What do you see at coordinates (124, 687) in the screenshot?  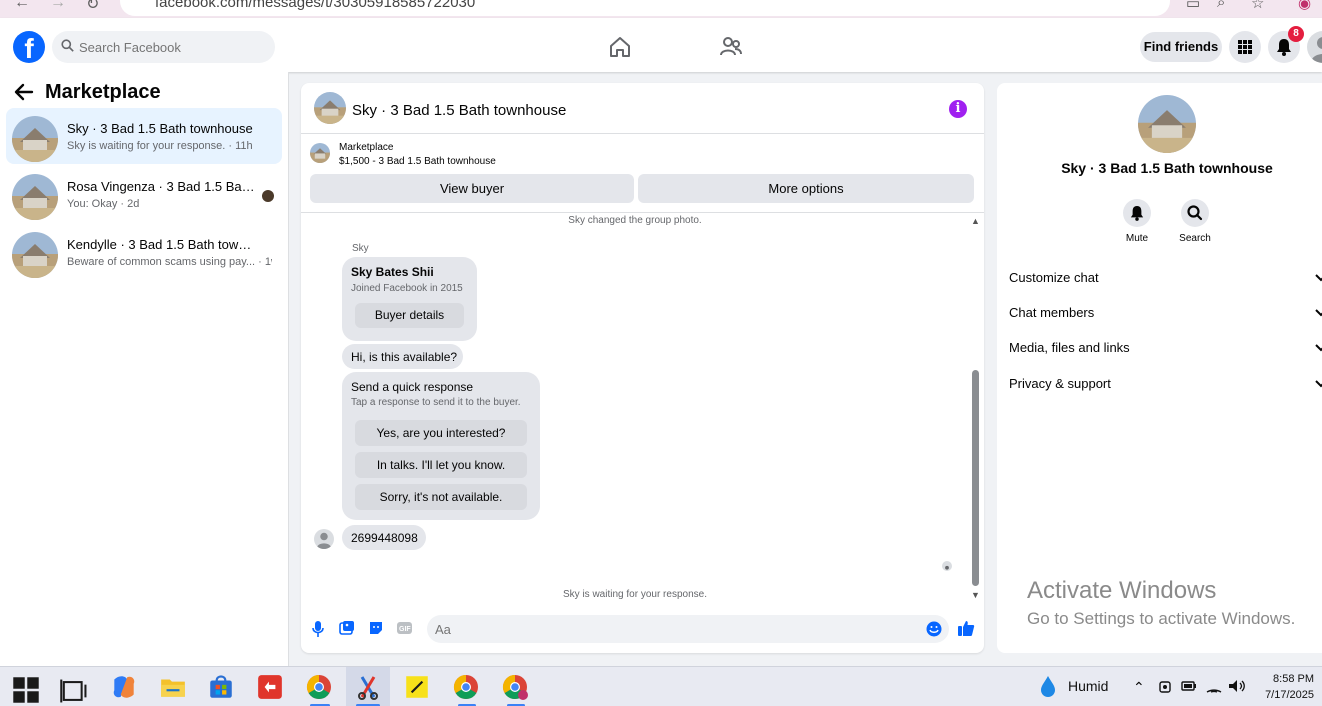 I see `copilot-icon` at bounding box center [124, 687].